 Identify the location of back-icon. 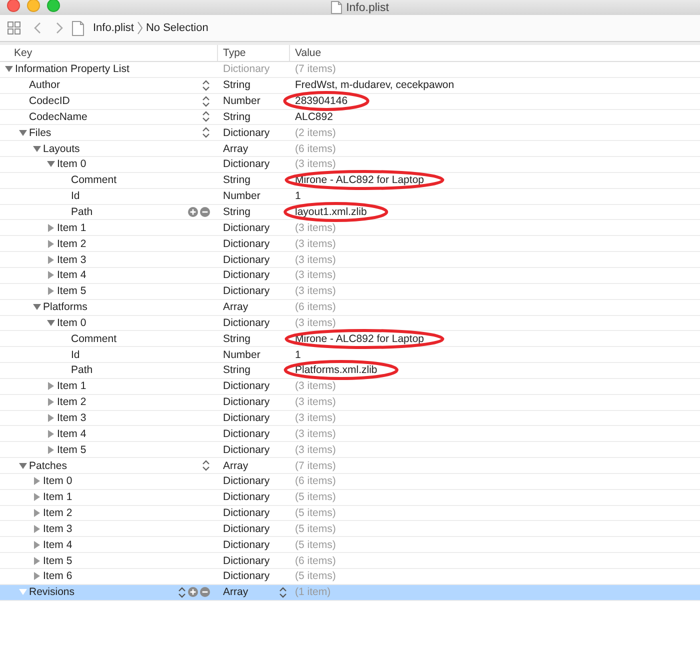
(38, 28).